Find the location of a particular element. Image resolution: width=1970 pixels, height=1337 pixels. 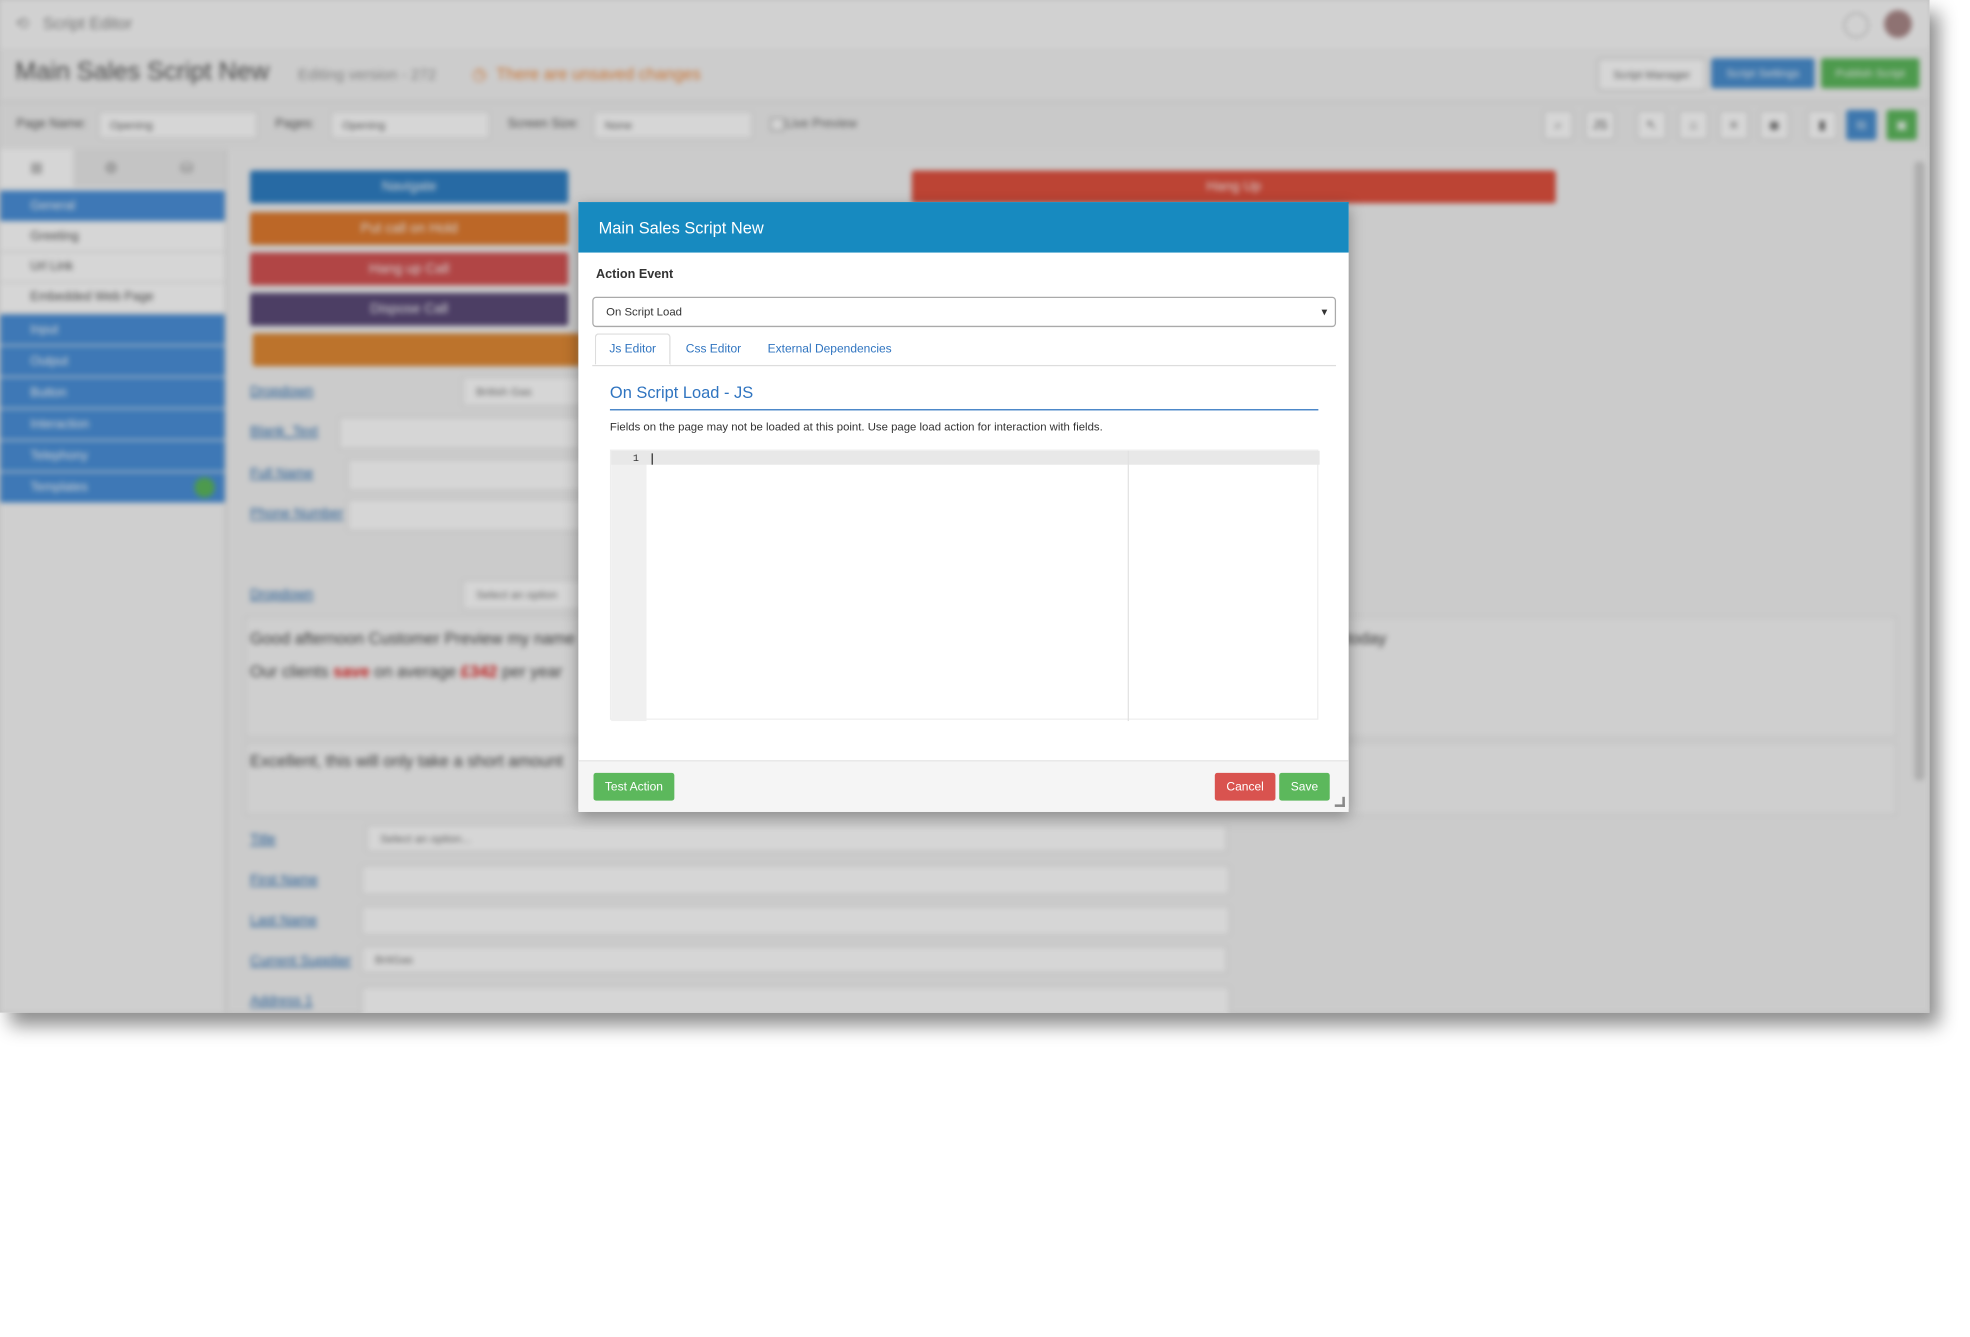

action-event-label: Action Event is located at coordinates (635, 274).